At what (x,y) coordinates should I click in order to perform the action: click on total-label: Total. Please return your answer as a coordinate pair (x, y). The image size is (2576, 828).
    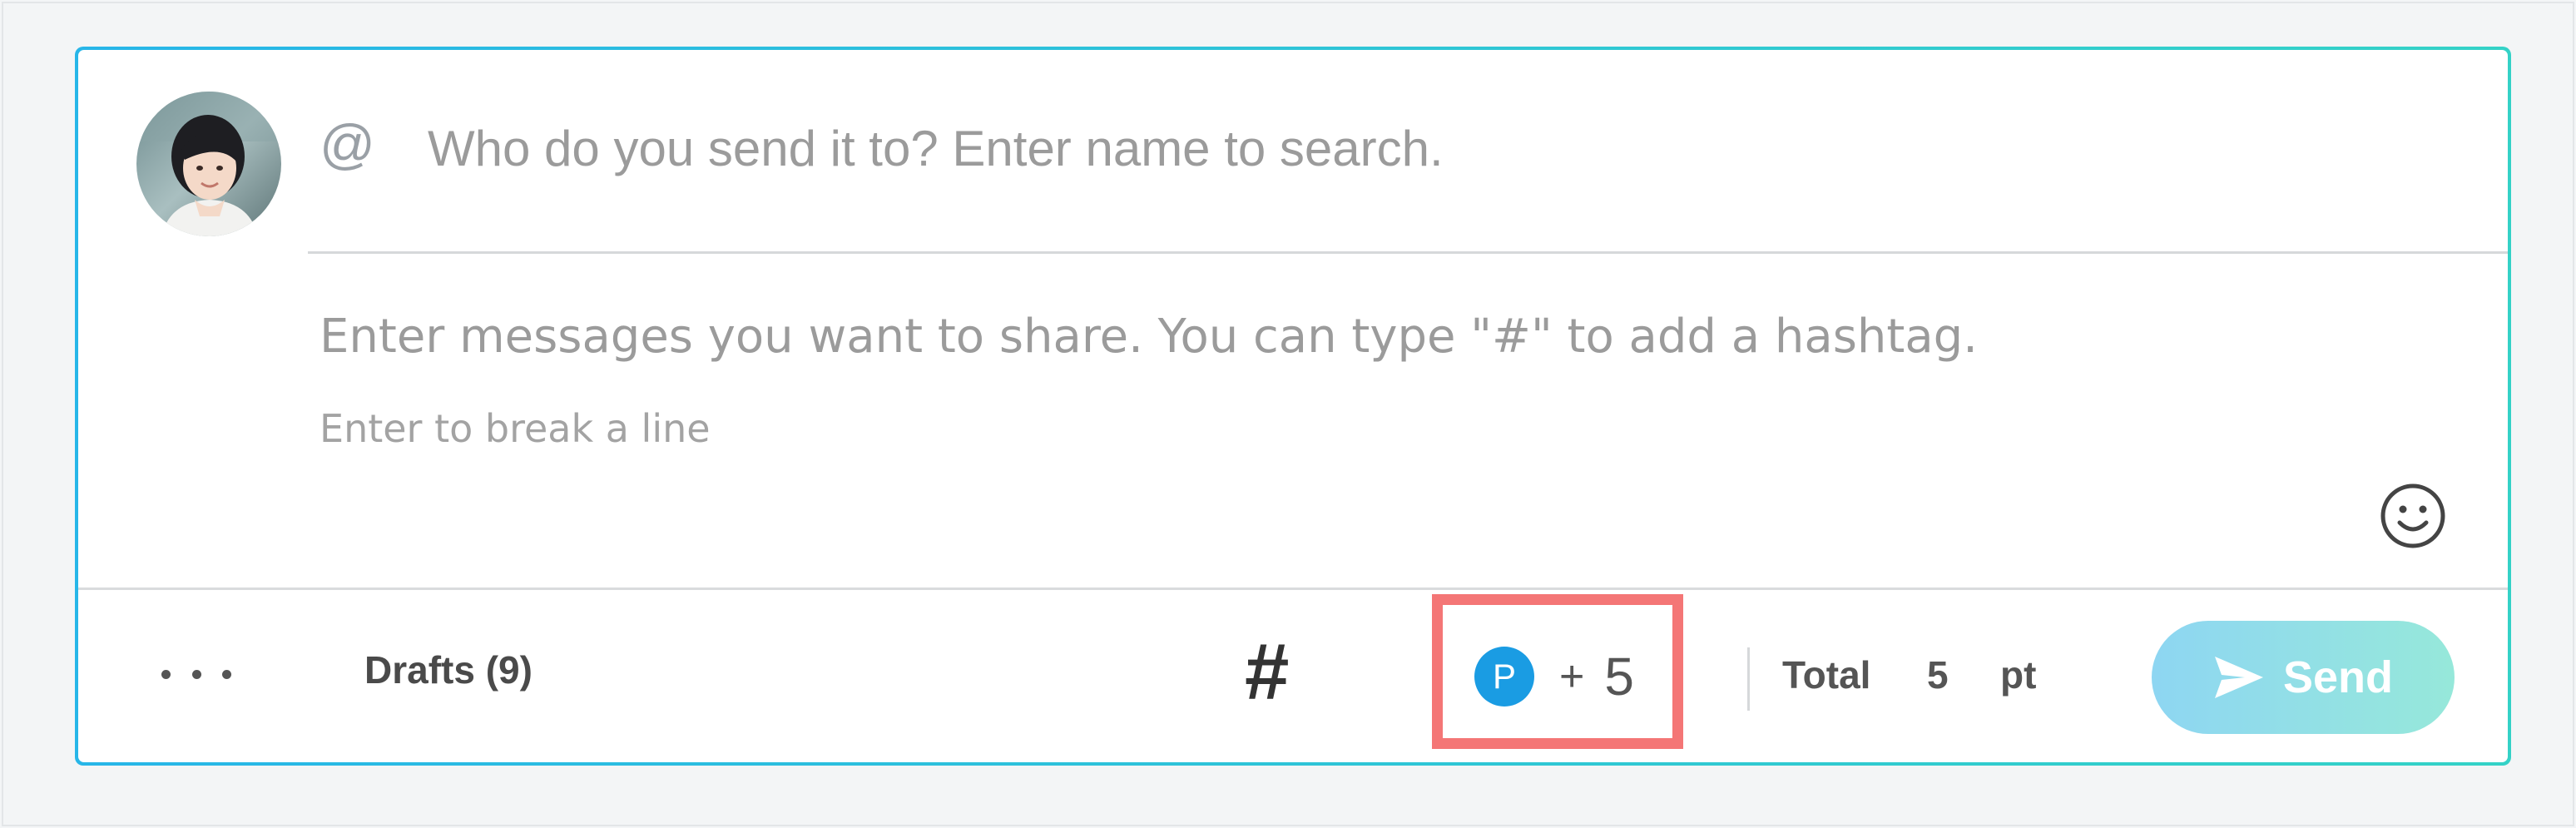
    Looking at the image, I should click on (1826, 675).